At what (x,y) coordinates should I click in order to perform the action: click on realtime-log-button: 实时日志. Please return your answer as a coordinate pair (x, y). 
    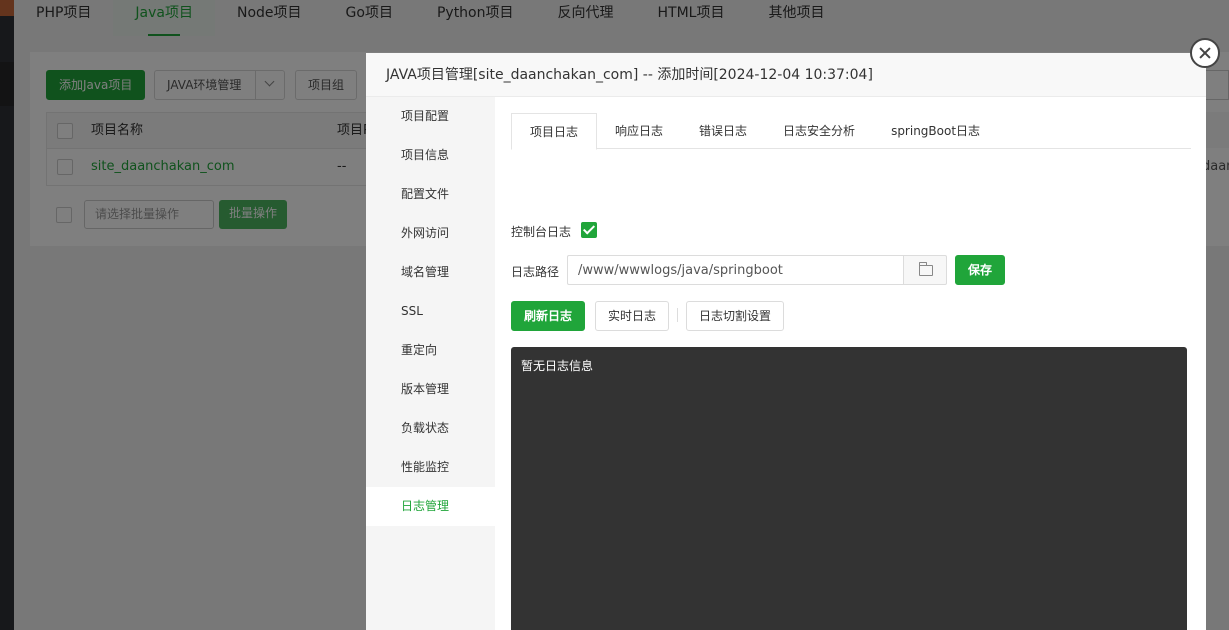
    Looking at the image, I should click on (632, 316).